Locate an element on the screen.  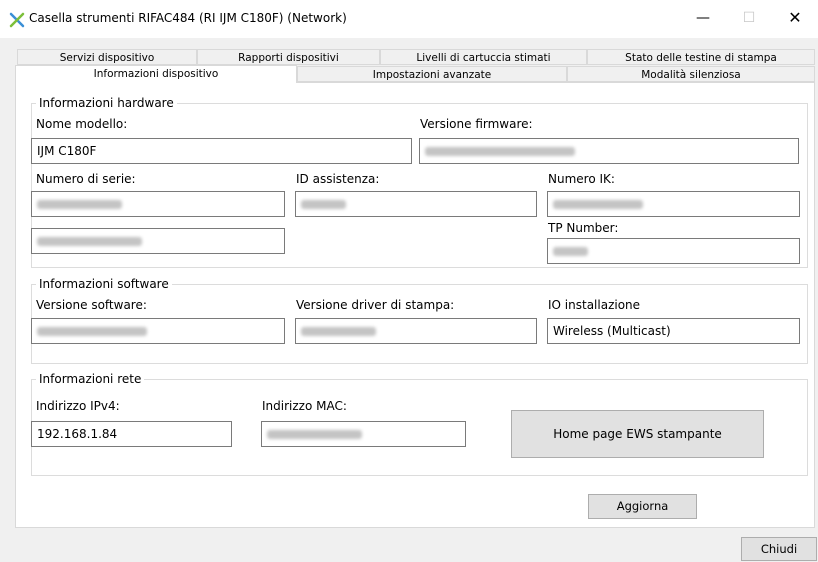
driver-label: Versione driver di stampa: is located at coordinates (375, 305).